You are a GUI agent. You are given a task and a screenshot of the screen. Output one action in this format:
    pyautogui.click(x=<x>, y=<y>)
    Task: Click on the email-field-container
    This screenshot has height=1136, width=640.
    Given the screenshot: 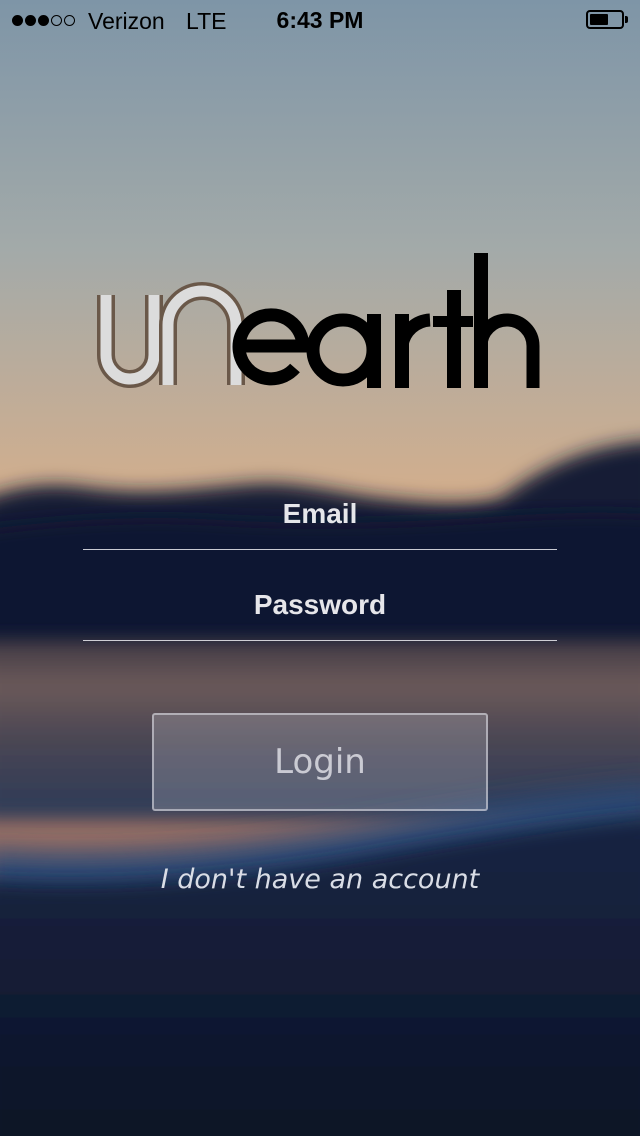 What is the action you would take?
    pyautogui.click(x=320, y=514)
    